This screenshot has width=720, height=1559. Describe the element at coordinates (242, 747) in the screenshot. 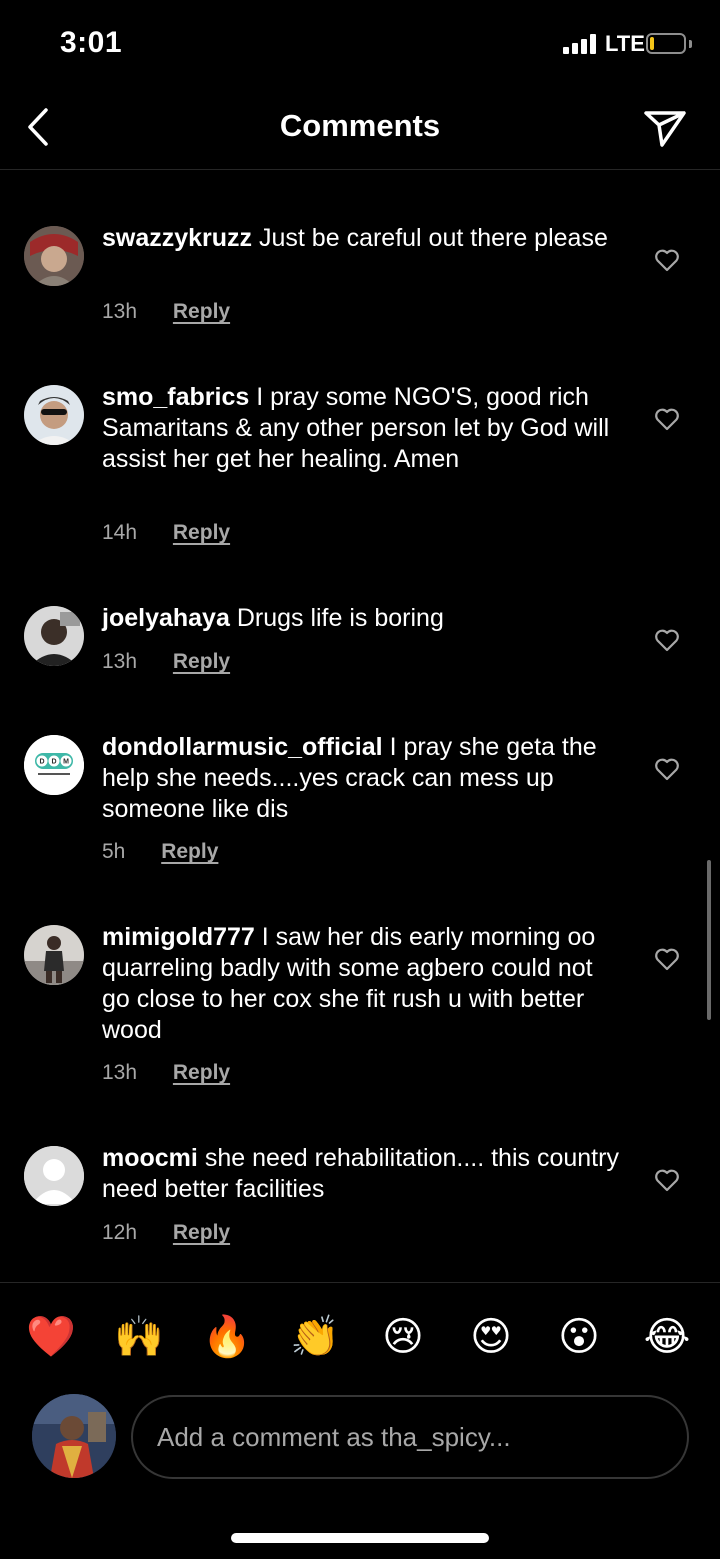

I see `comment-username: dondollarmusic_official` at that location.